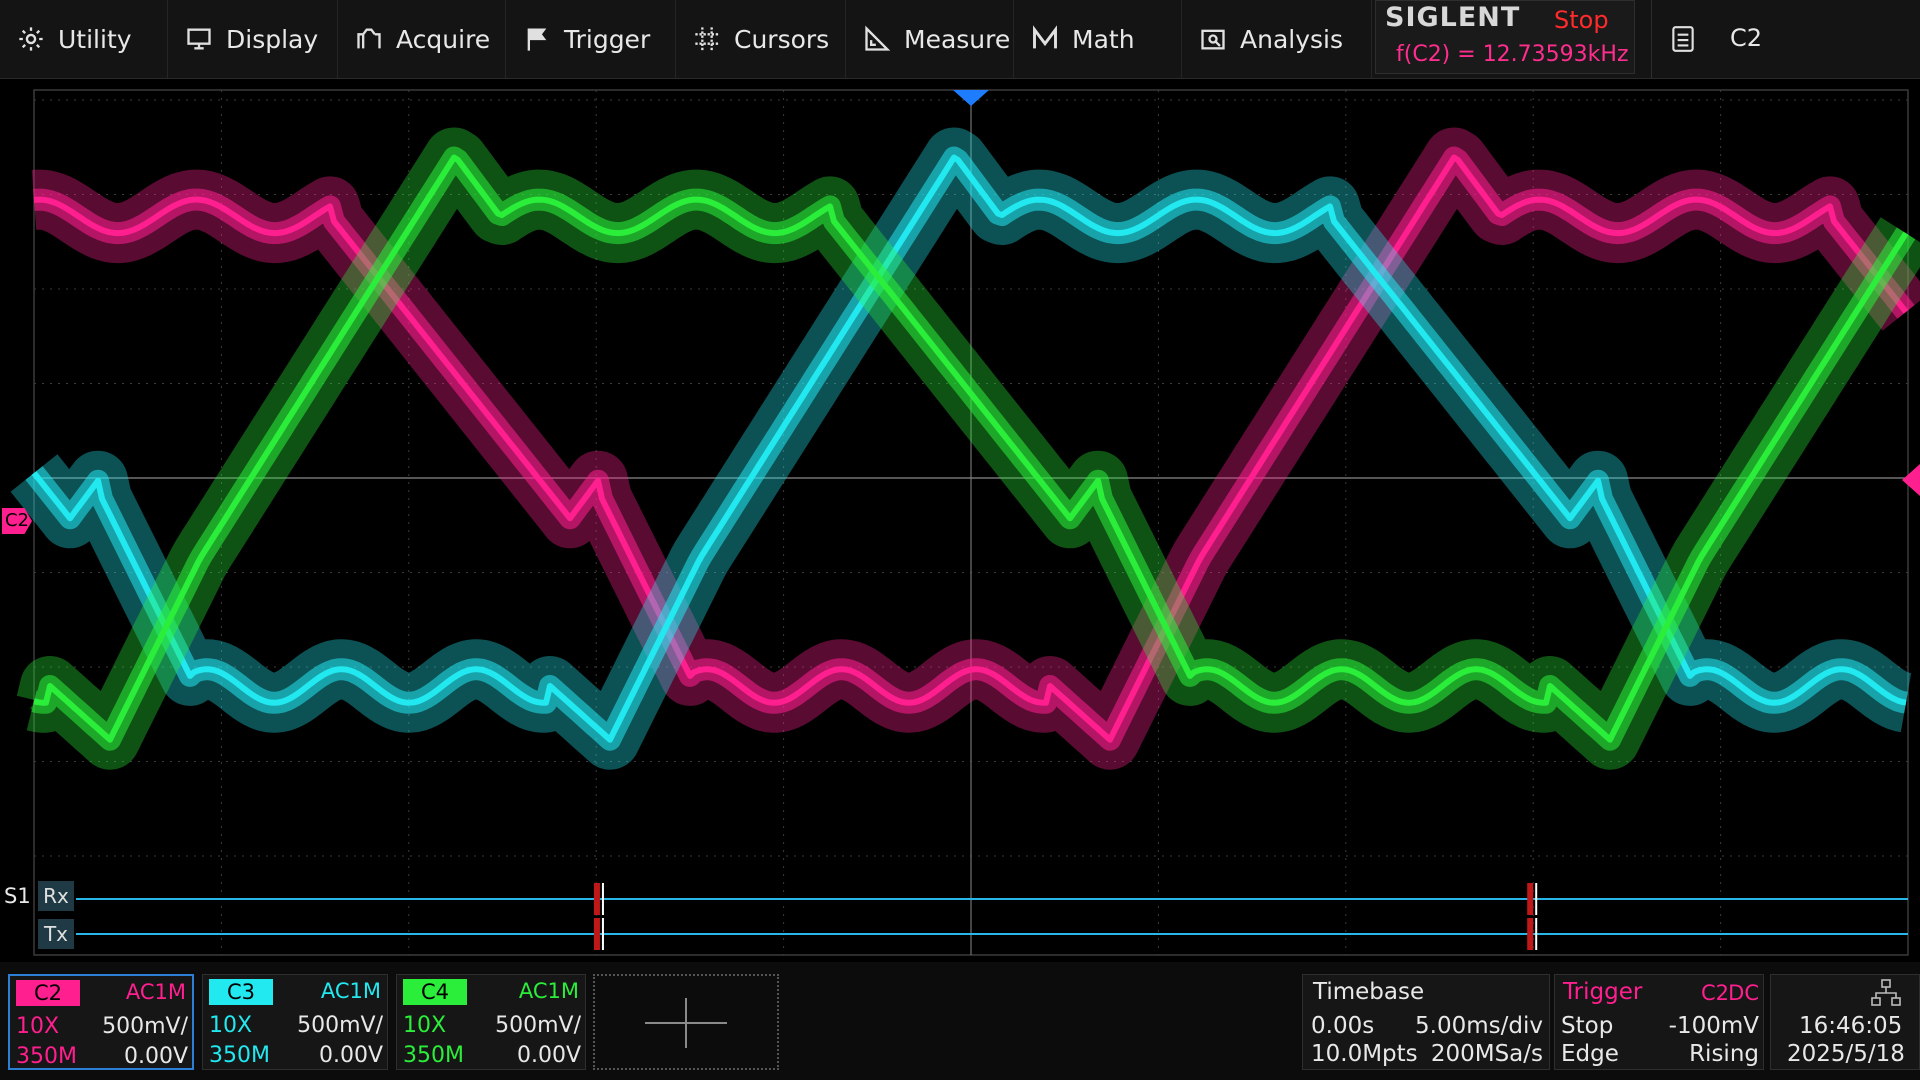 The width and height of the screenshot is (1920, 1080). I want to click on menu-analysis: Analysis, so click(1277, 39).